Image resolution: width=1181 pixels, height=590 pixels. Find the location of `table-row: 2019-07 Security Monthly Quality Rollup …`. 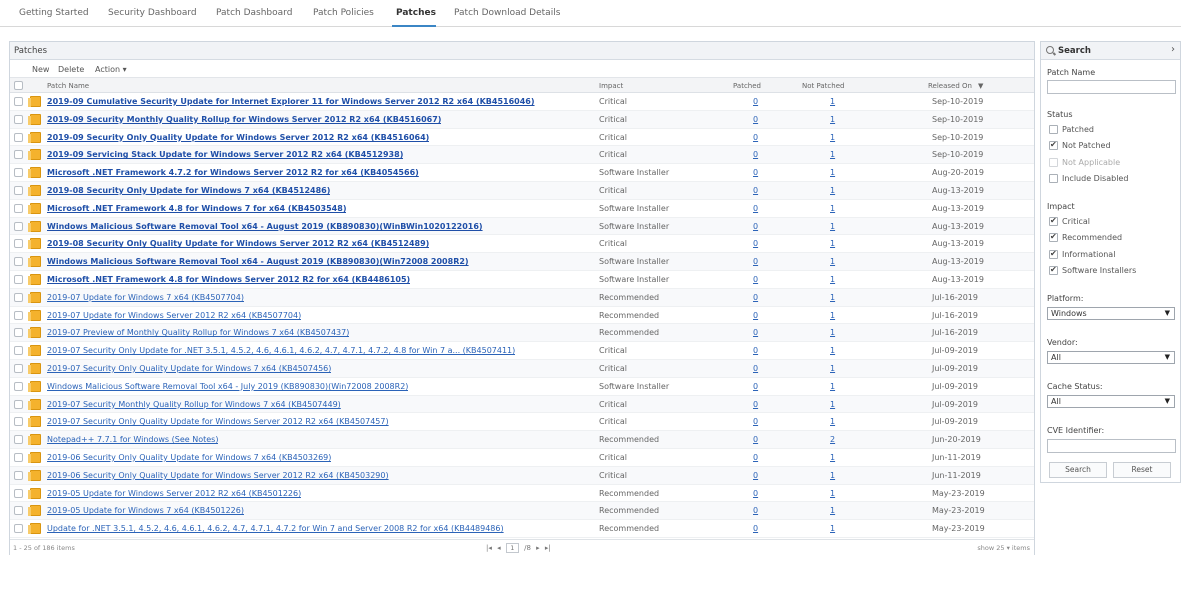

table-row: 2019-07 Security Monthly Quality Rollup … is located at coordinates (522, 404).